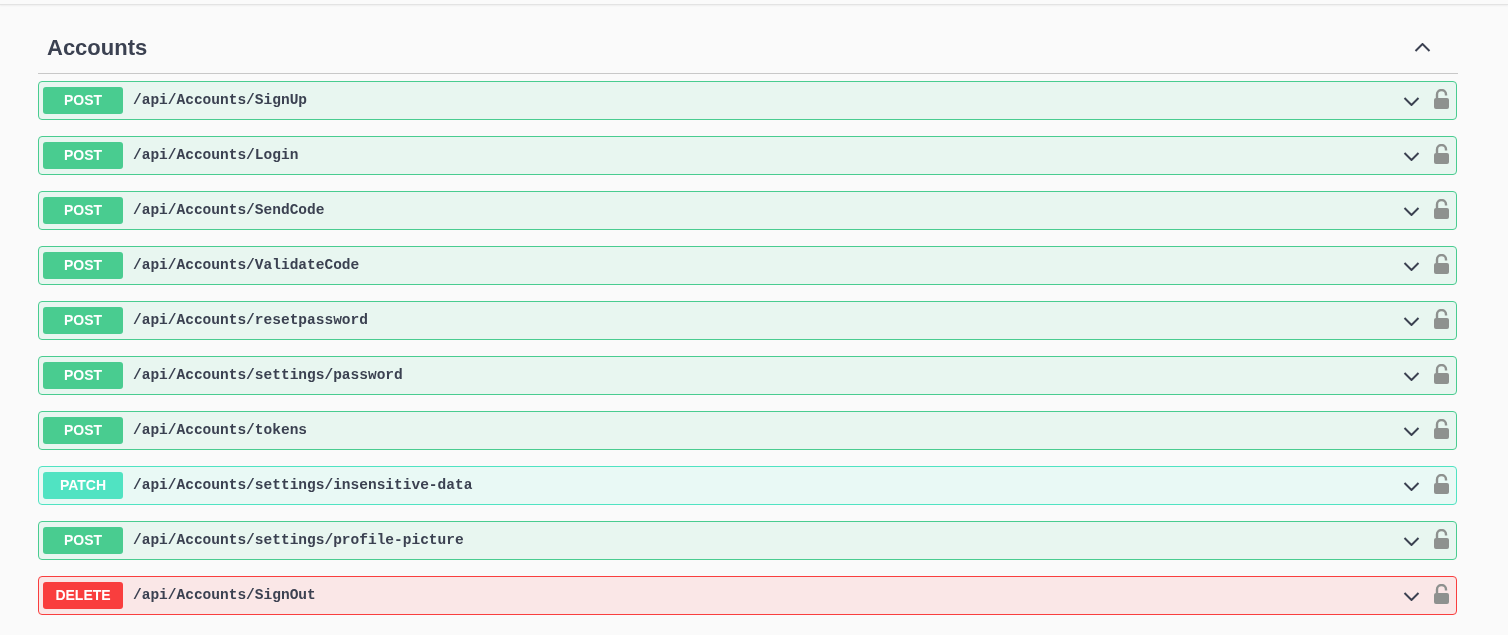 Image resolution: width=1508 pixels, height=635 pixels. What do you see at coordinates (250, 320) in the screenshot?
I see `endpoint-path: /api/Accounts/resetpassword` at bounding box center [250, 320].